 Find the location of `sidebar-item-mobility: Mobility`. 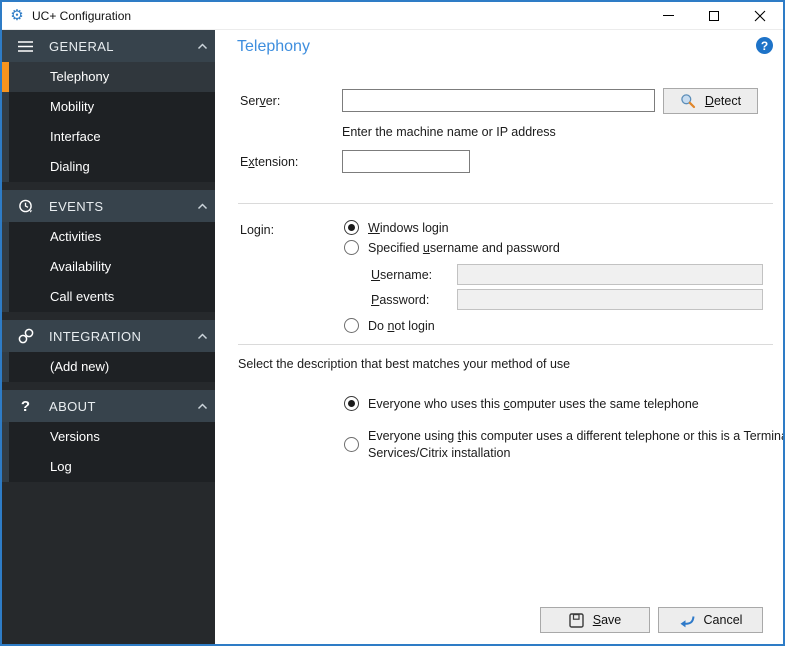

sidebar-item-mobility: Mobility is located at coordinates (112, 107).